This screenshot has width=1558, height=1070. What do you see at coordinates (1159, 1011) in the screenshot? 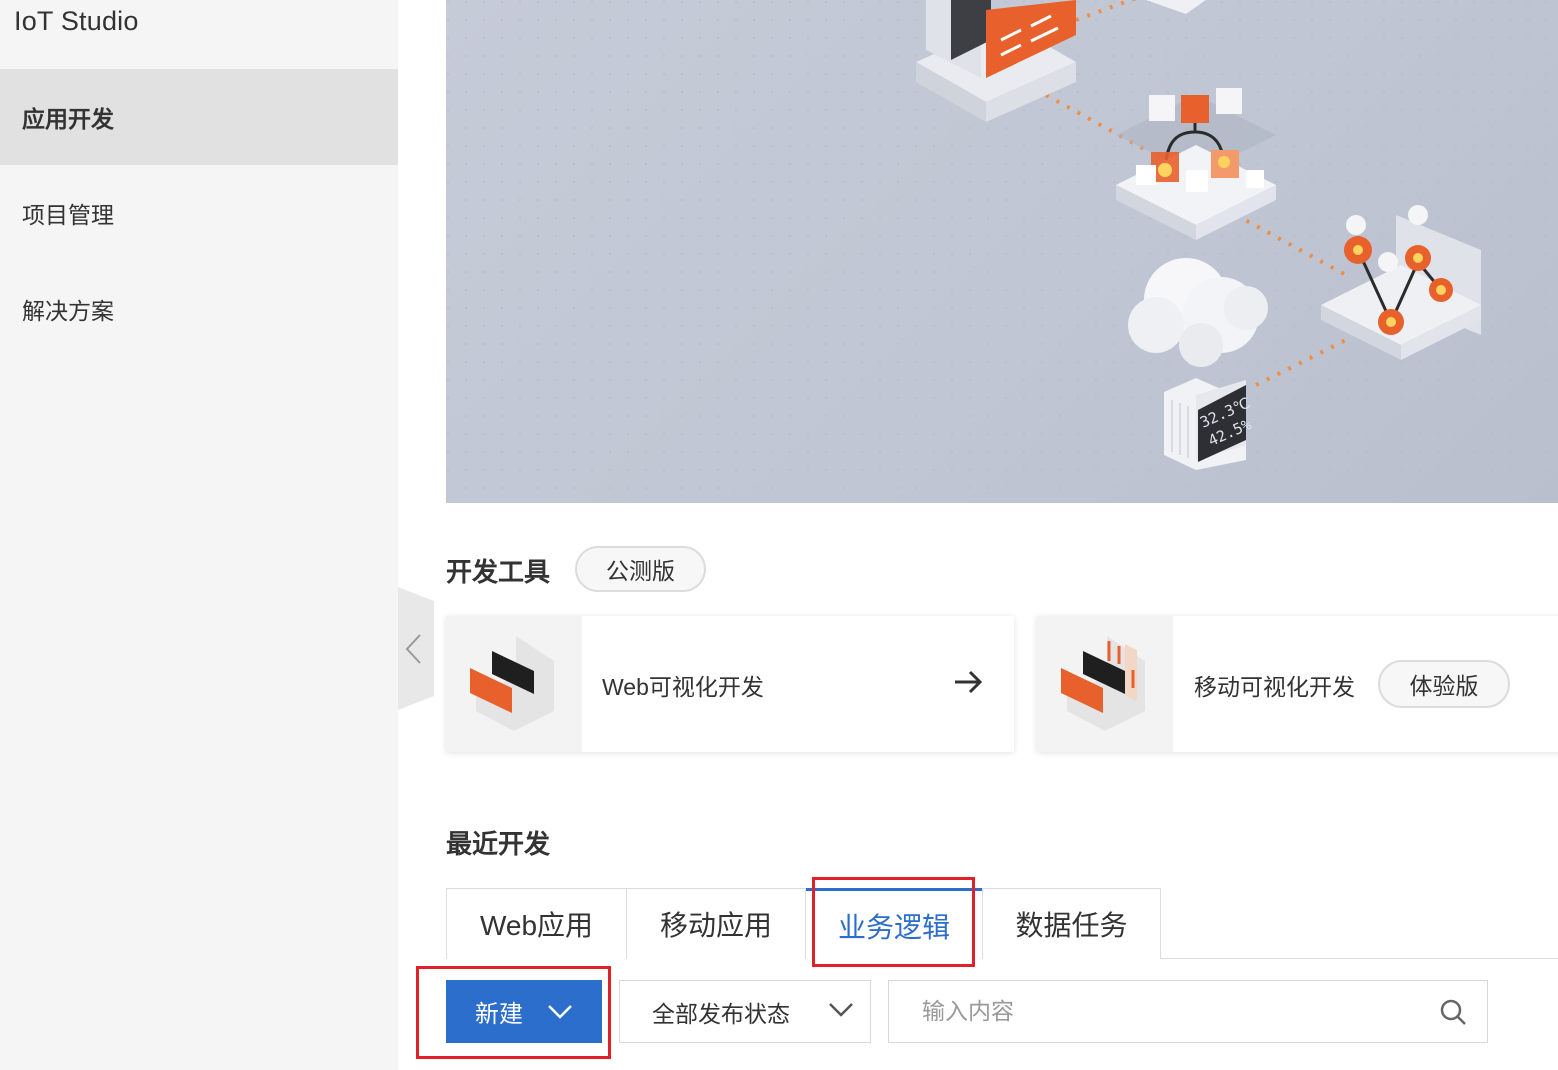
I see `search-input` at bounding box center [1159, 1011].